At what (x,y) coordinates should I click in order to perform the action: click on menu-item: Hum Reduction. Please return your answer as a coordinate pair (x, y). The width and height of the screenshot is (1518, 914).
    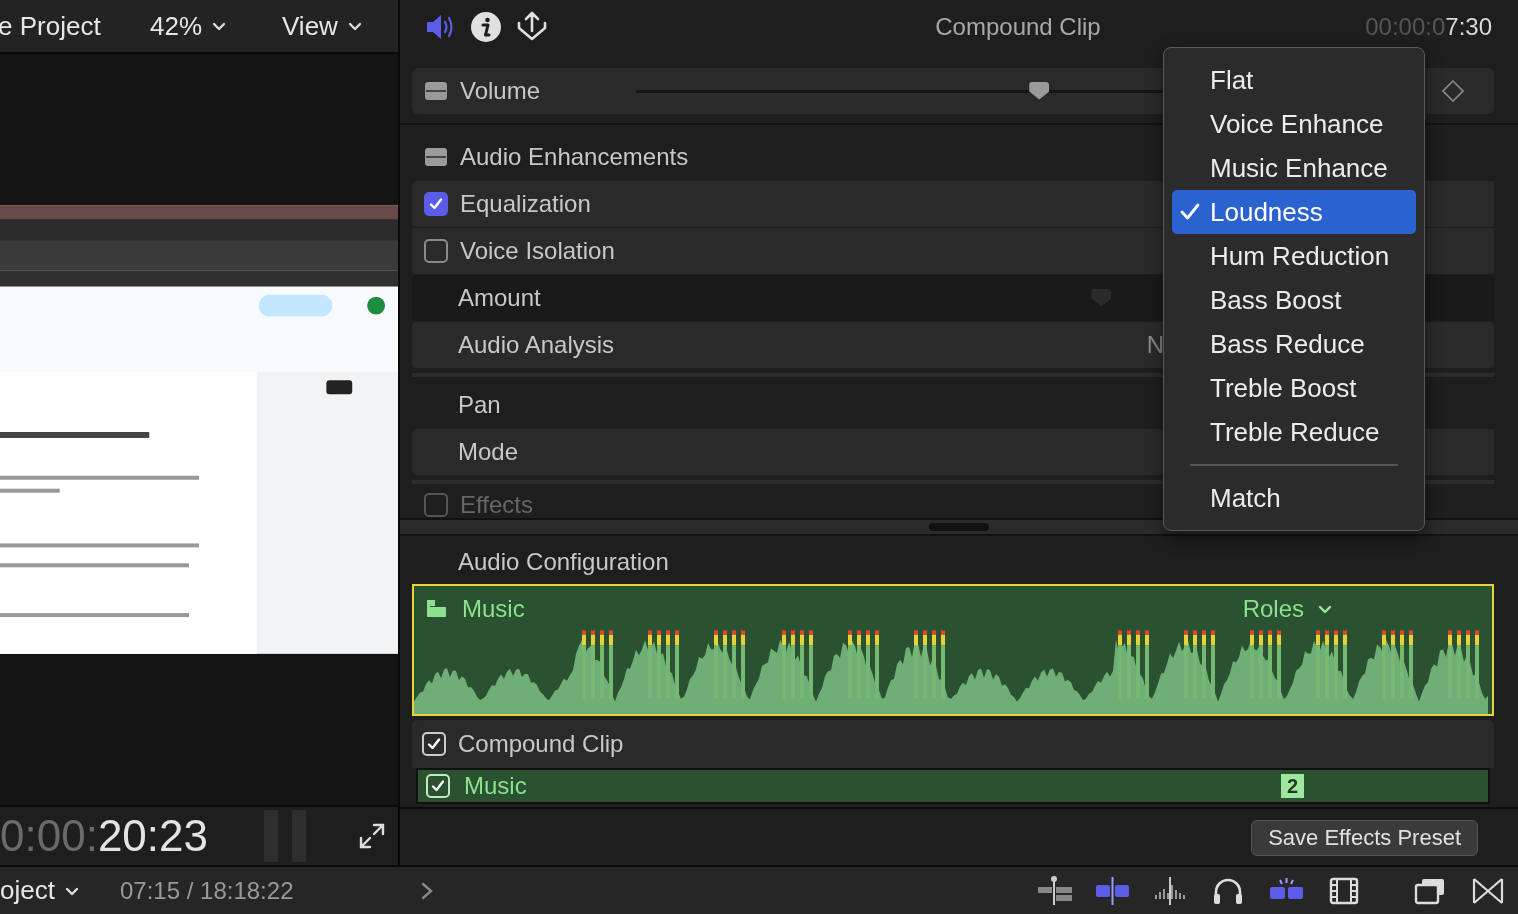
    Looking at the image, I should click on (1294, 256).